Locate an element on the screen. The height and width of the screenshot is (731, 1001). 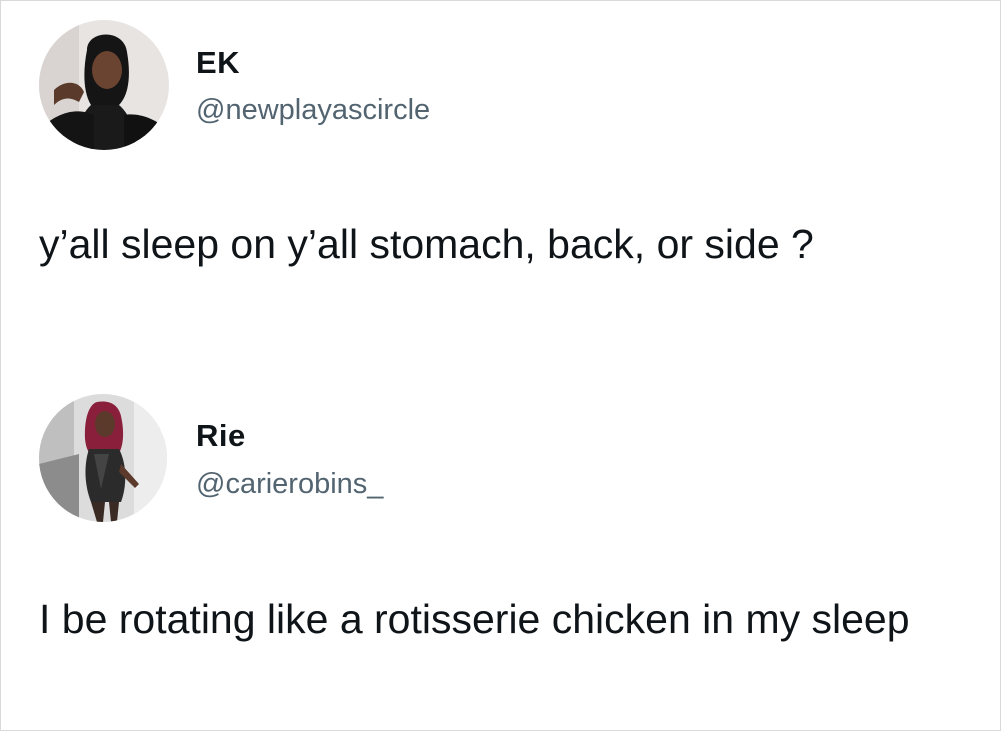
author-name: Rie is located at coordinates (221, 436).